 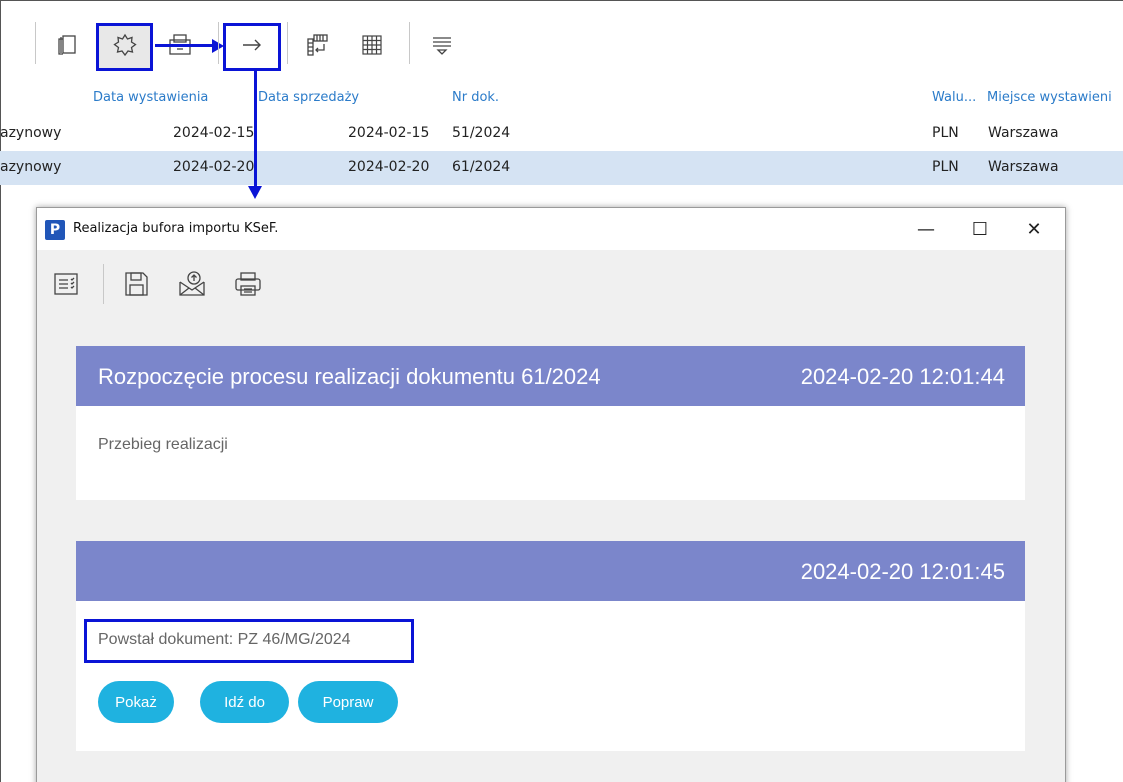 What do you see at coordinates (176, 228) in the screenshot?
I see `dialog-title: Realizacja bufora importu KSeF.` at bounding box center [176, 228].